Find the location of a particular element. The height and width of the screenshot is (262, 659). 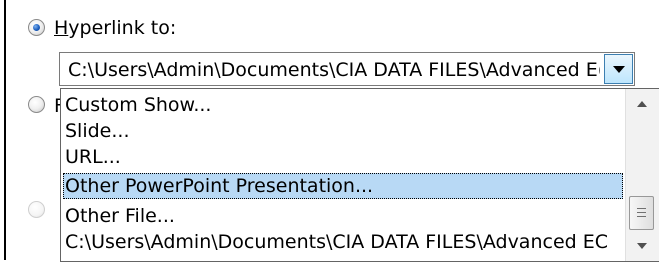

scroll-up-icon is located at coordinates (642, 104).